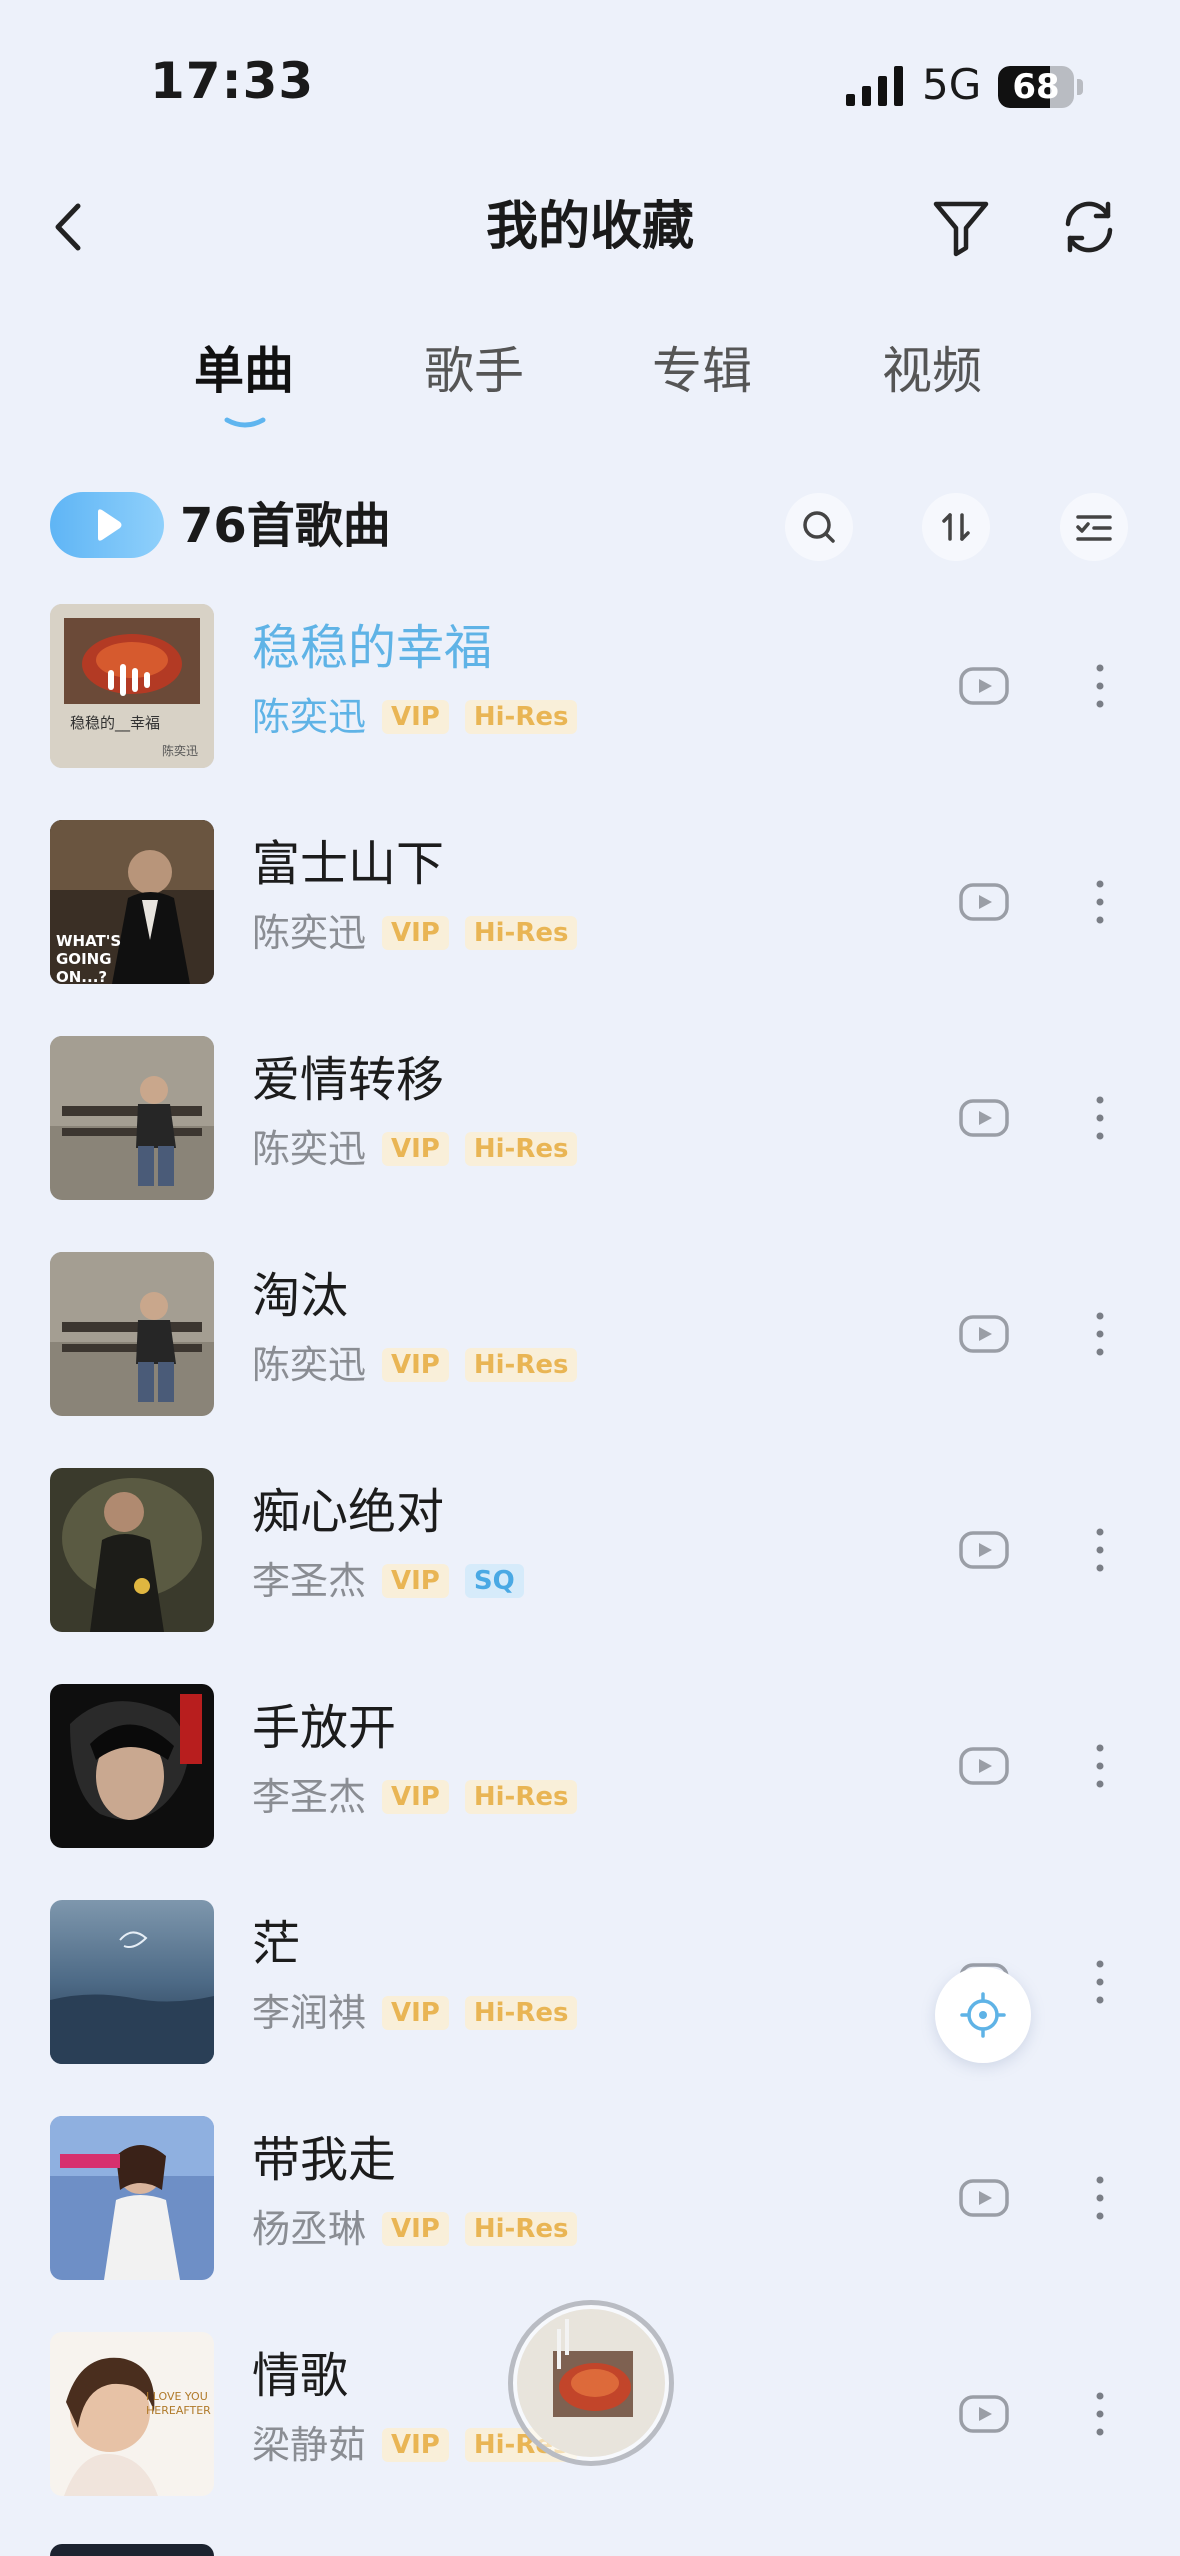  What do you see at coordinates (590, 1360) in the screenshot?
I see `list-item: 淘汰 陈奕迅 VIP Hi-Res` at bounding box center [590, 1360].